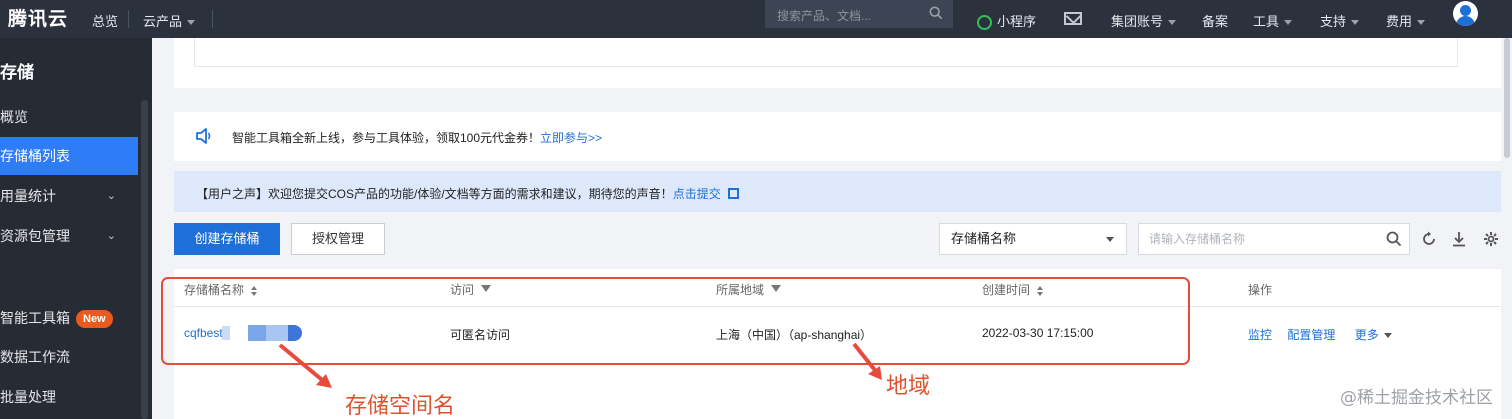  What do you see at coordinates (984, 238) in the screenshot?
I see `search-field-select-value: 存储桶名称` at bounding box center [984, 238].